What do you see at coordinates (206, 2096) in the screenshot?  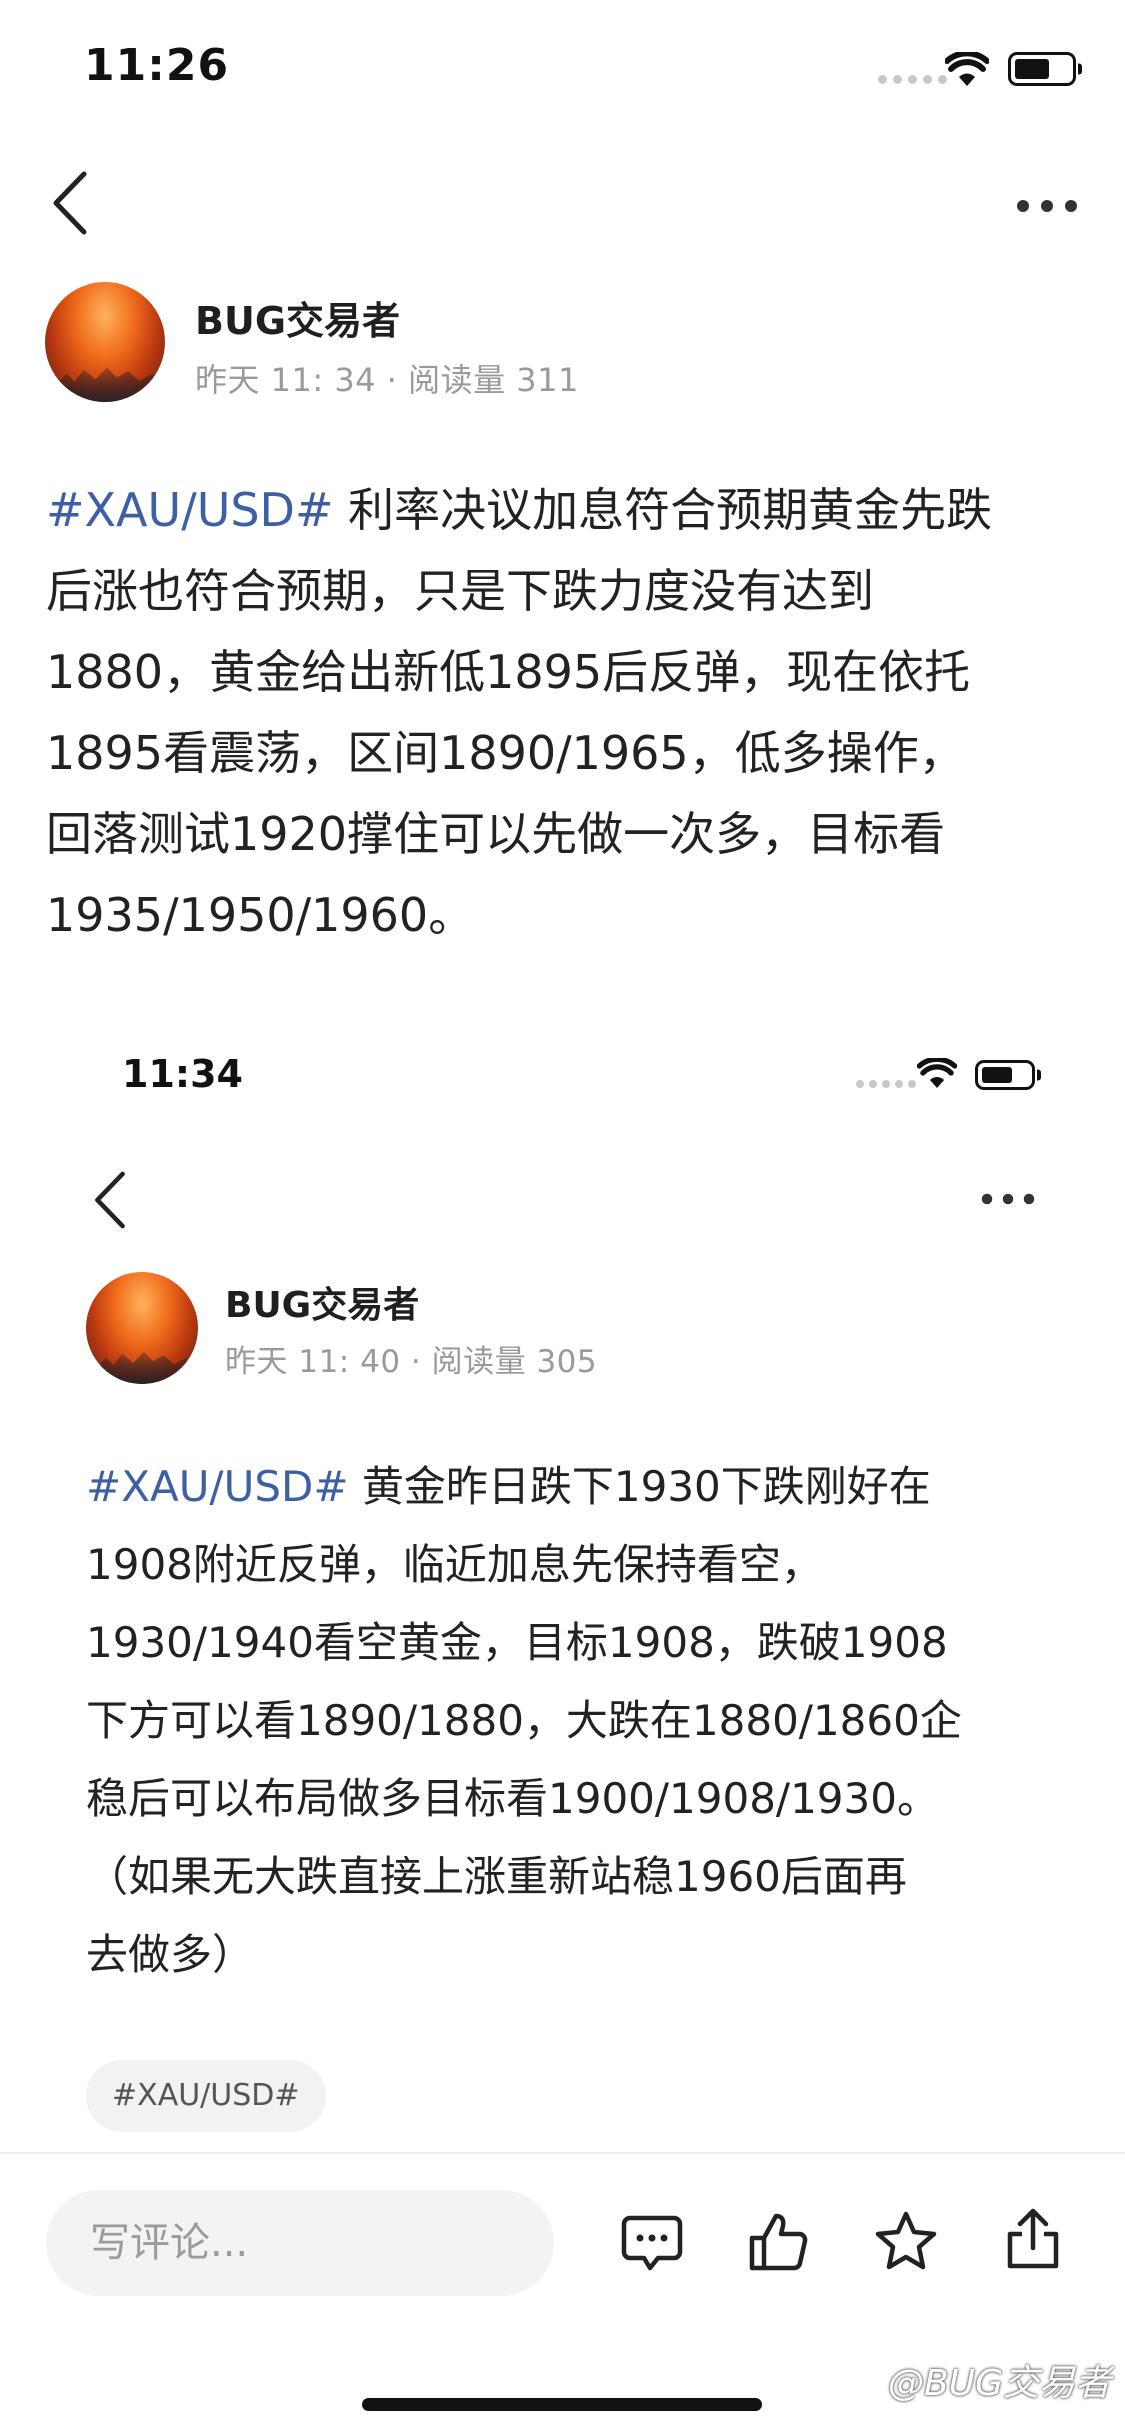 I see `topic-chip: #XAU/USD#` at bounding box center [206, 2096].